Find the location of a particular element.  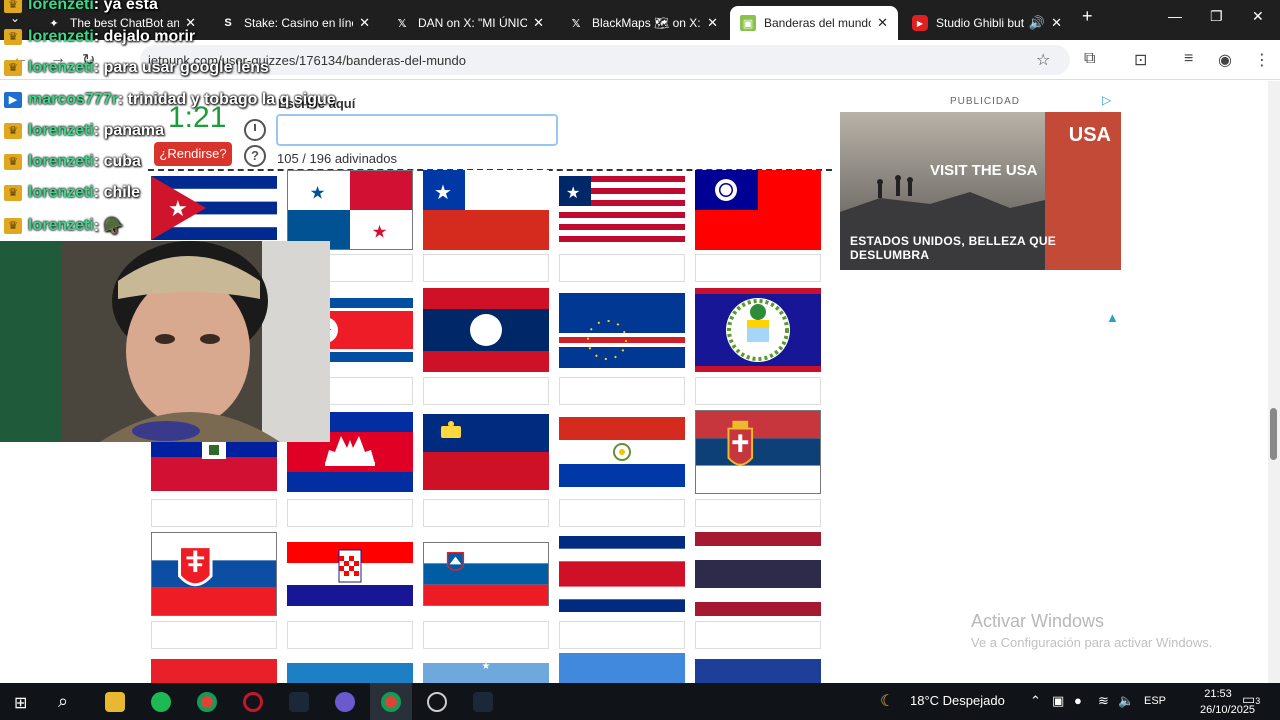

ad-brand: USA is located at coordinates (1089, 135).